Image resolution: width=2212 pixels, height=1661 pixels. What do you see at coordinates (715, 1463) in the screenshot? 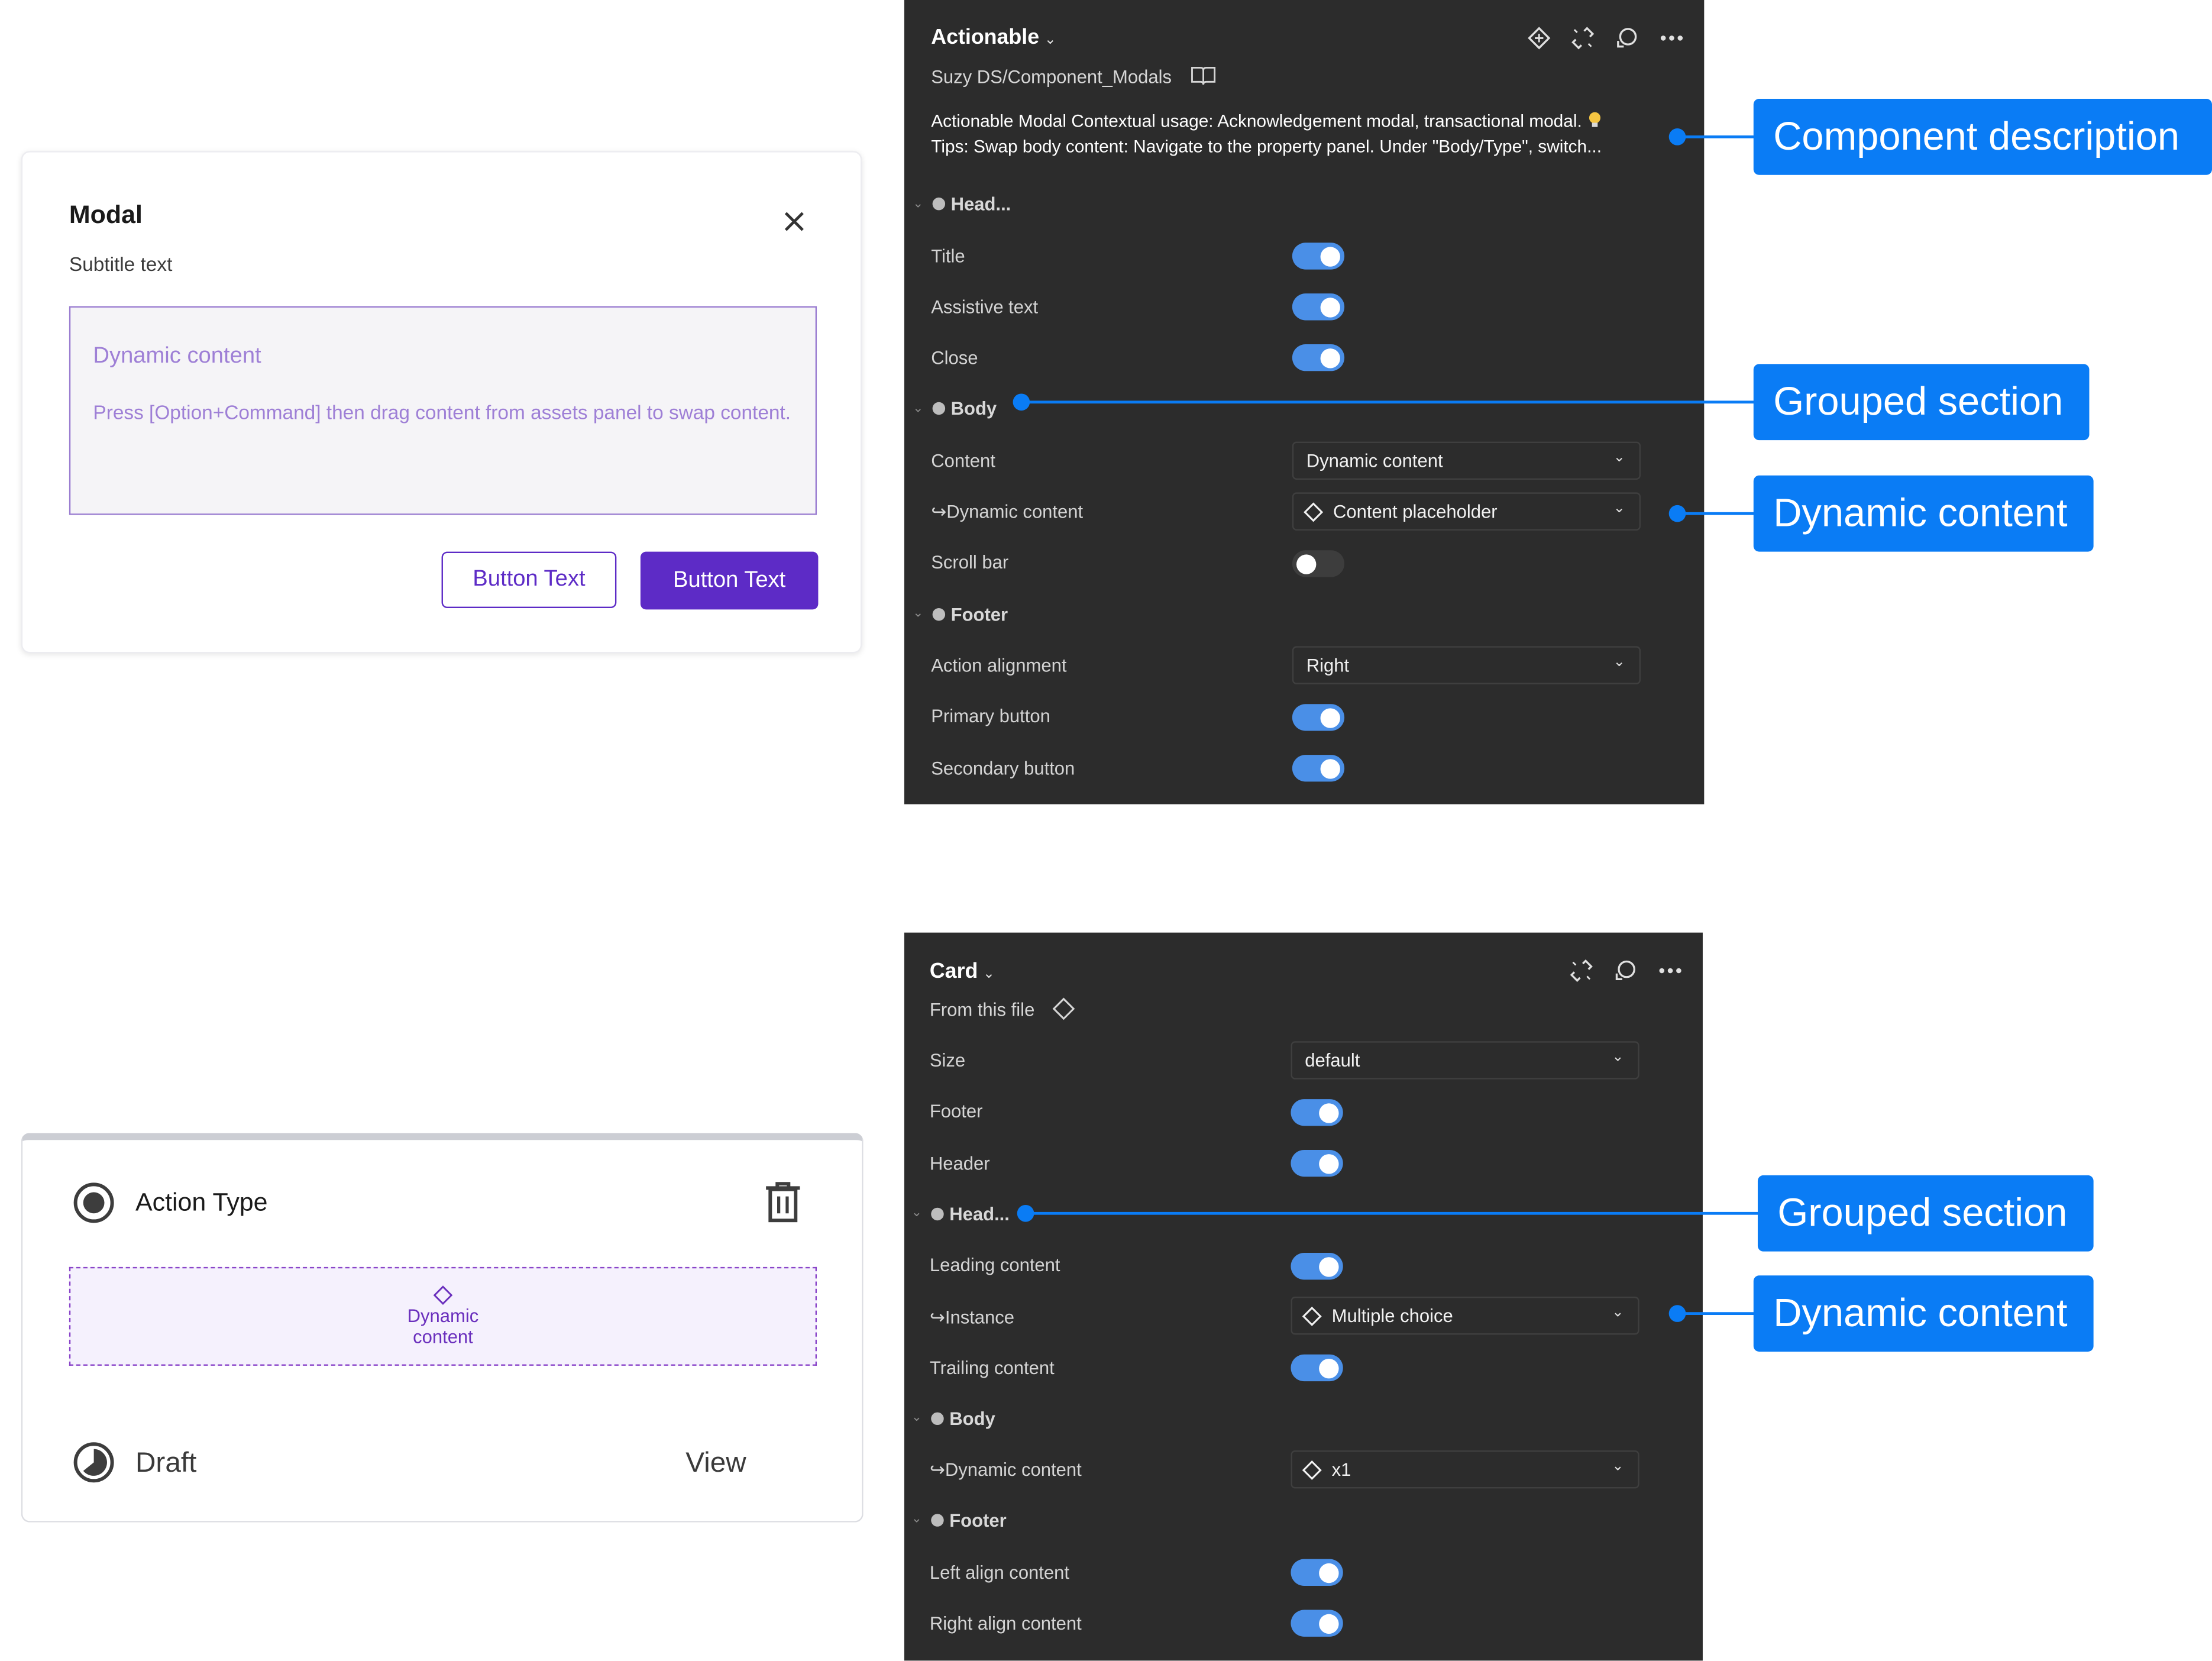
I see `view-link: View` at bounding box center [715, 1463].